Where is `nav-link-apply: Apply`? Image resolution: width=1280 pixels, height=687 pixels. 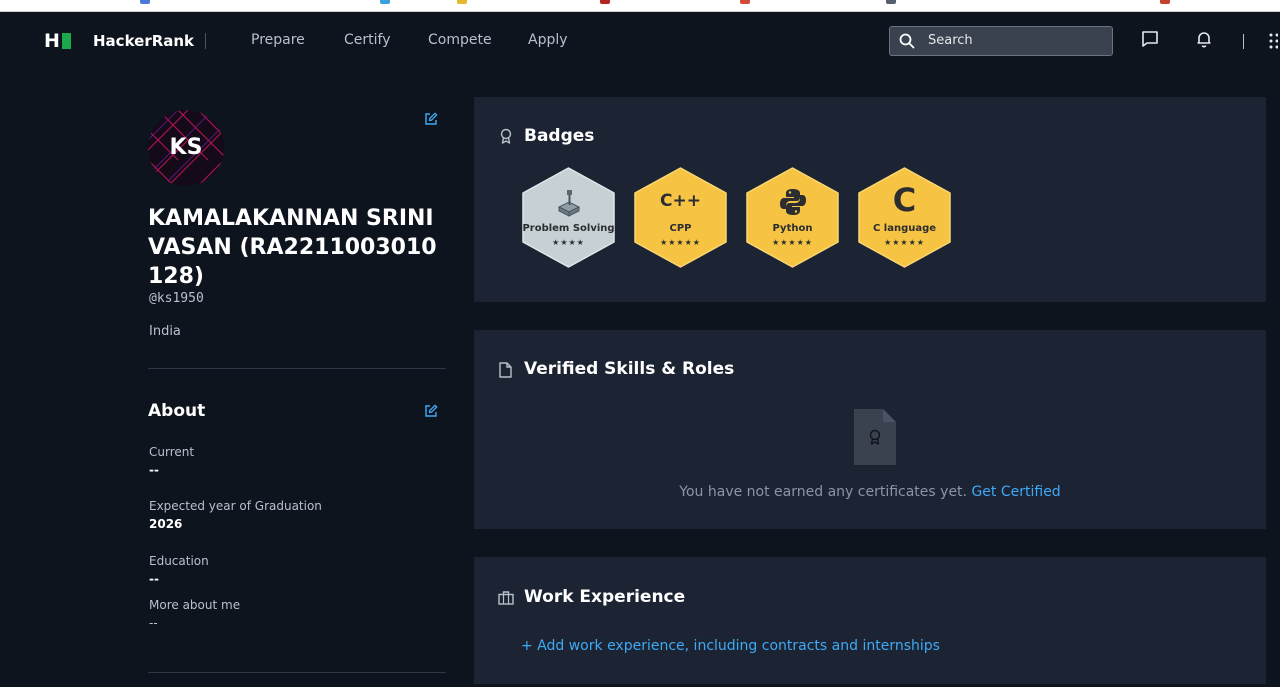 nav-link-apply: Apply is located at coordinates (548, 40).